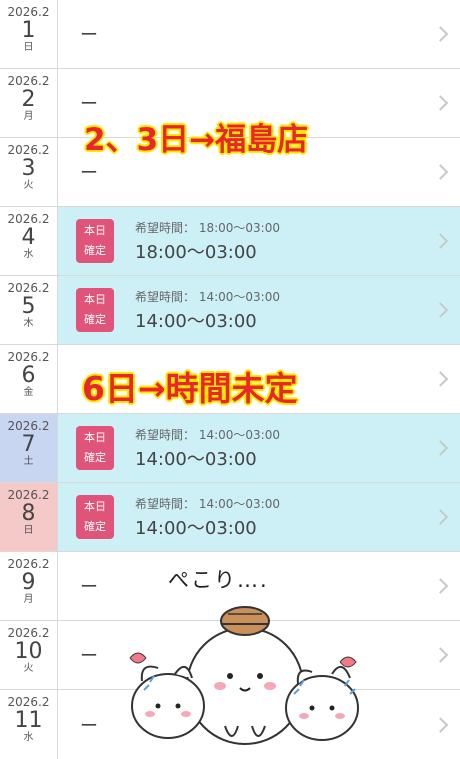 The width and height of the screenshot is (460, 759). Describe the element at coordinates (28, 720) in the screenshot. I see `day-number: 11` at that location.